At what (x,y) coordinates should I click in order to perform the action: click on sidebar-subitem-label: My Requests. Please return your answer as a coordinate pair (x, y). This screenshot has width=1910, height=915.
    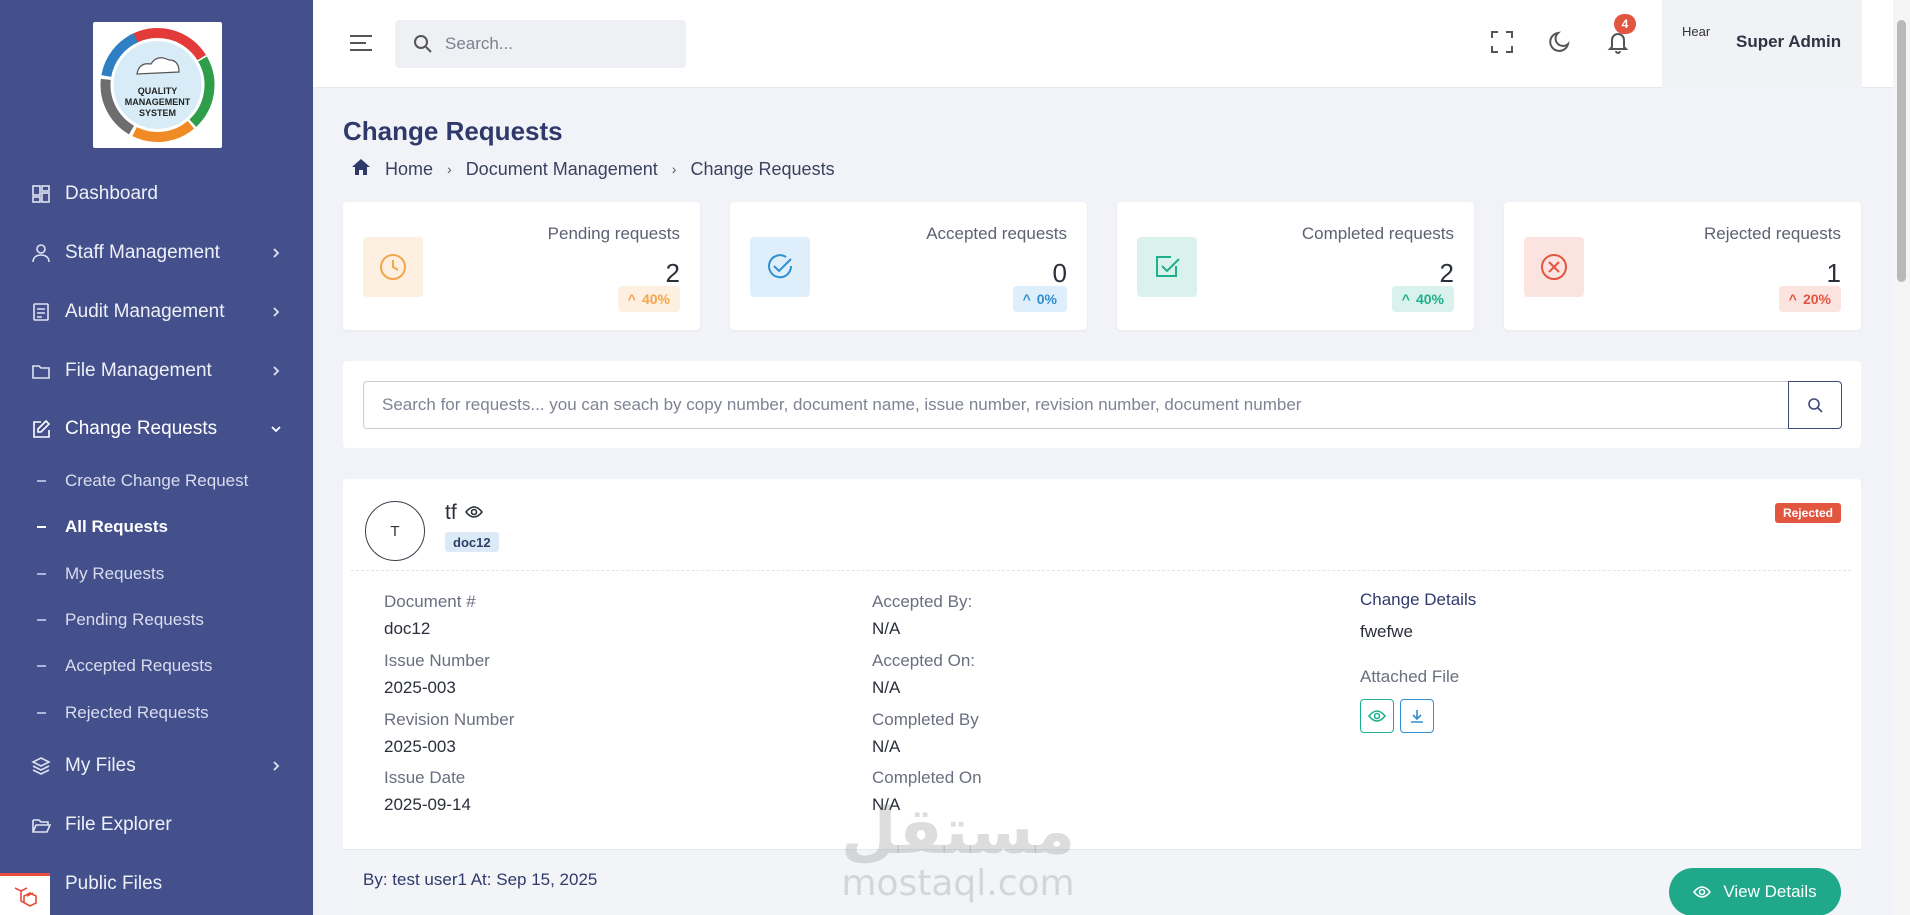
    Looking at the image, I should click on (115, 573).